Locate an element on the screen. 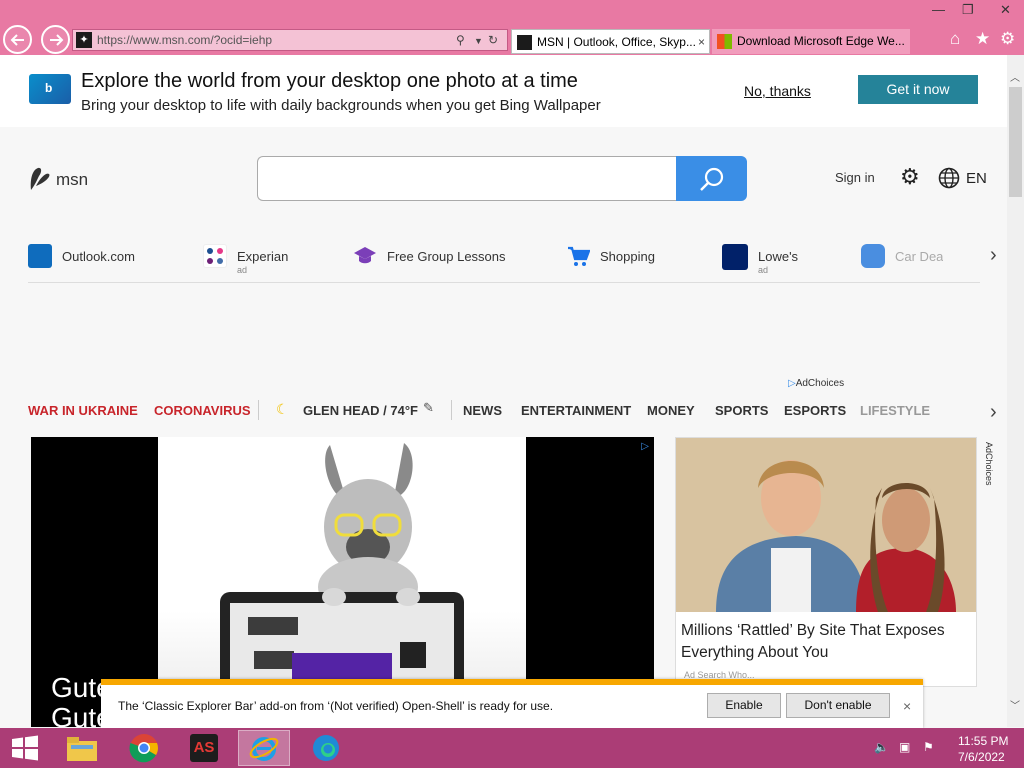 This screenshot has width=1024, height=768. lowes-icon is located at coordinates (735, 257).